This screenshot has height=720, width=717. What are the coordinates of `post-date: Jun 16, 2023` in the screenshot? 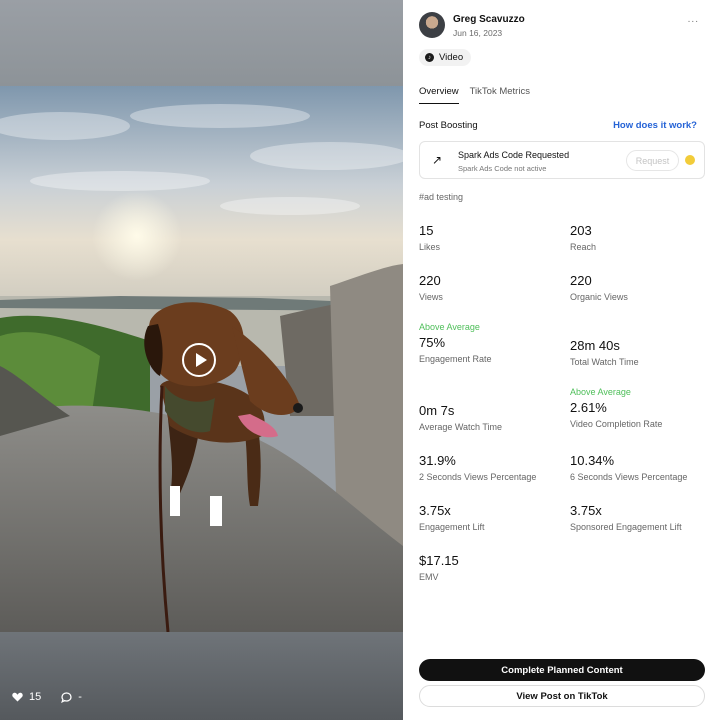 It's located at (478, 33).